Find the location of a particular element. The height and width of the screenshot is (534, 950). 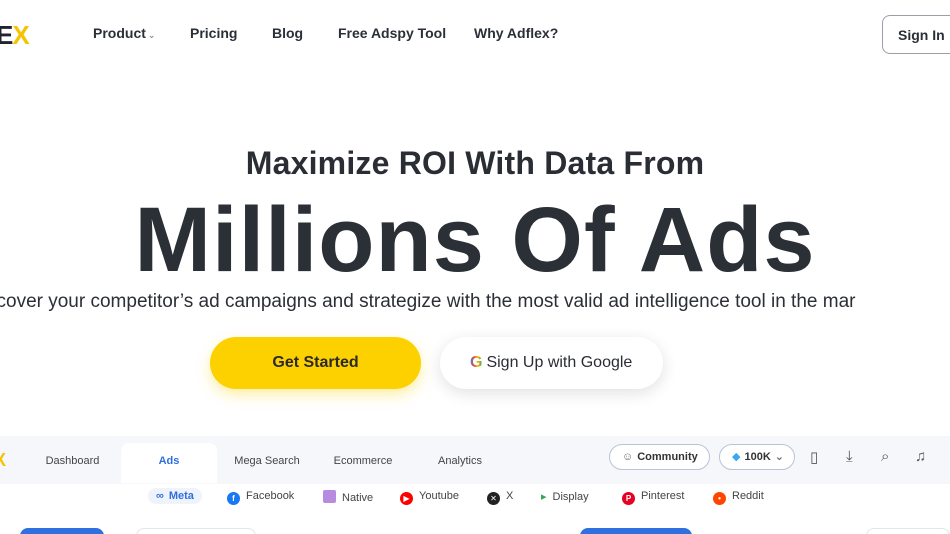

tab-dashboard: Dashboard is located at coordinates (72, 463).